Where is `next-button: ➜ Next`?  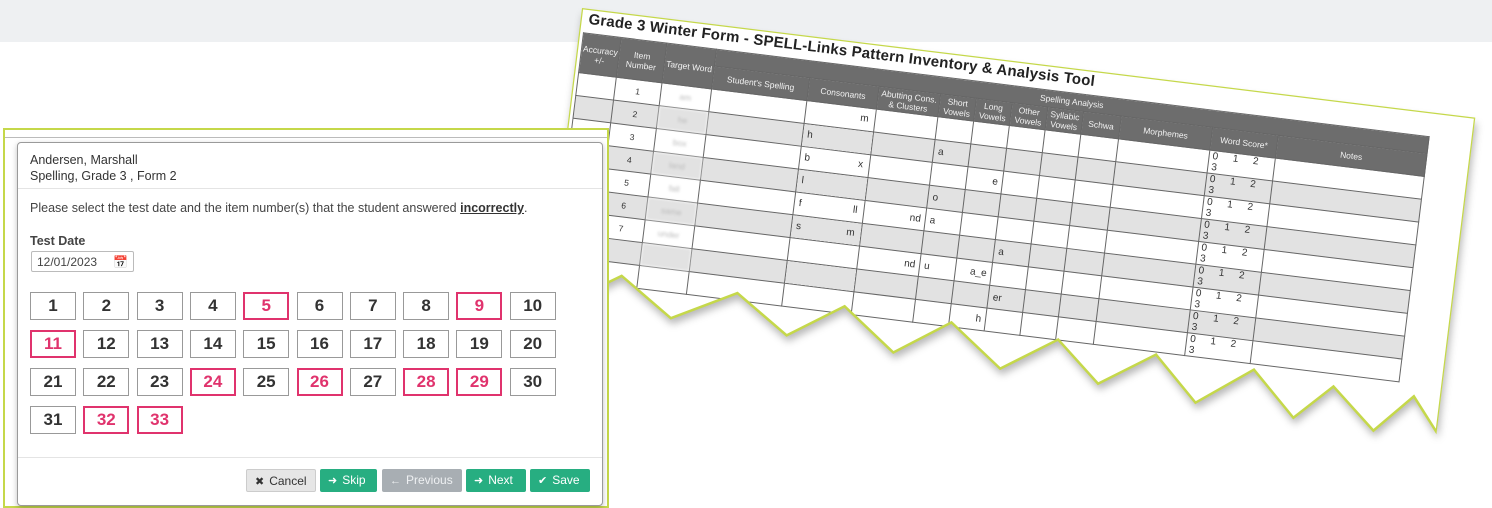
next-button: ➜ Next is located at coordinates (496, 480).